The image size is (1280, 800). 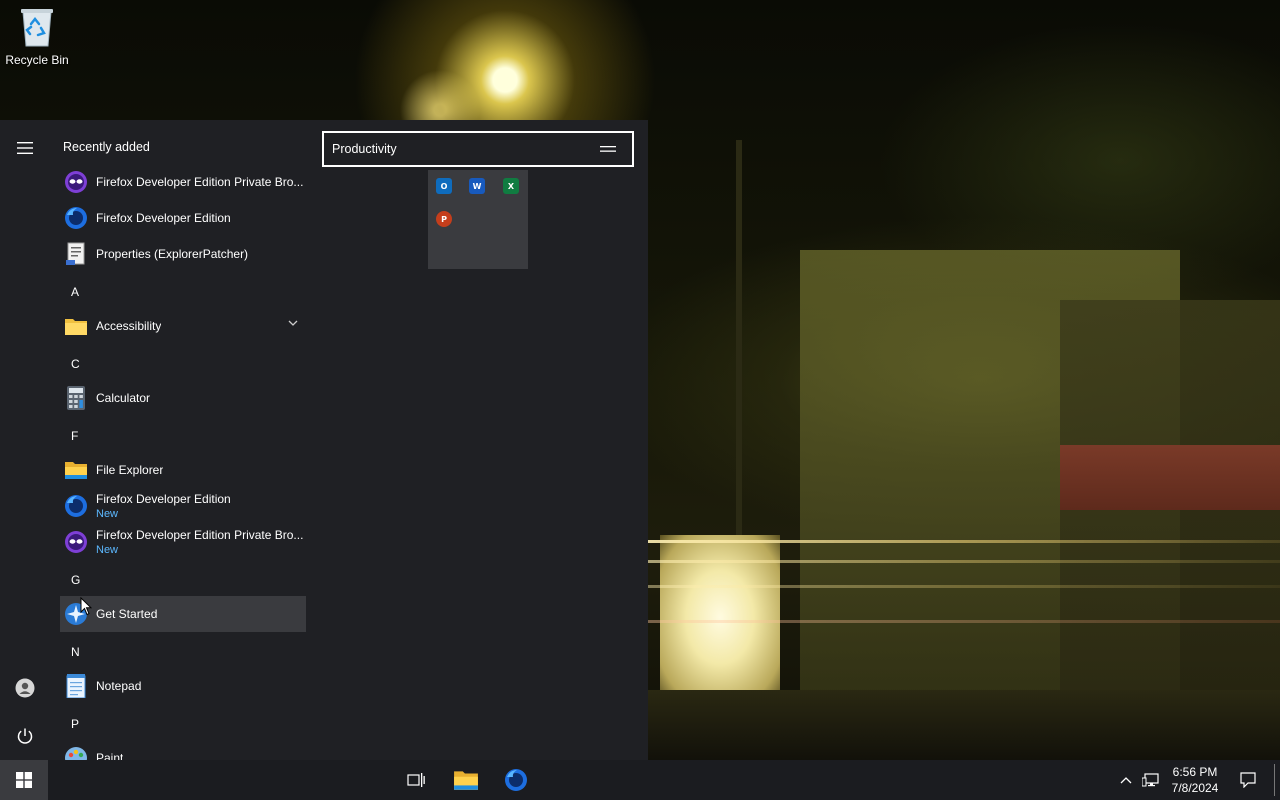 What do you see at coordinates (106, 147) in the screenshot?
I see `recently-added-heading: Recently added` at bounding box center [106, 147].